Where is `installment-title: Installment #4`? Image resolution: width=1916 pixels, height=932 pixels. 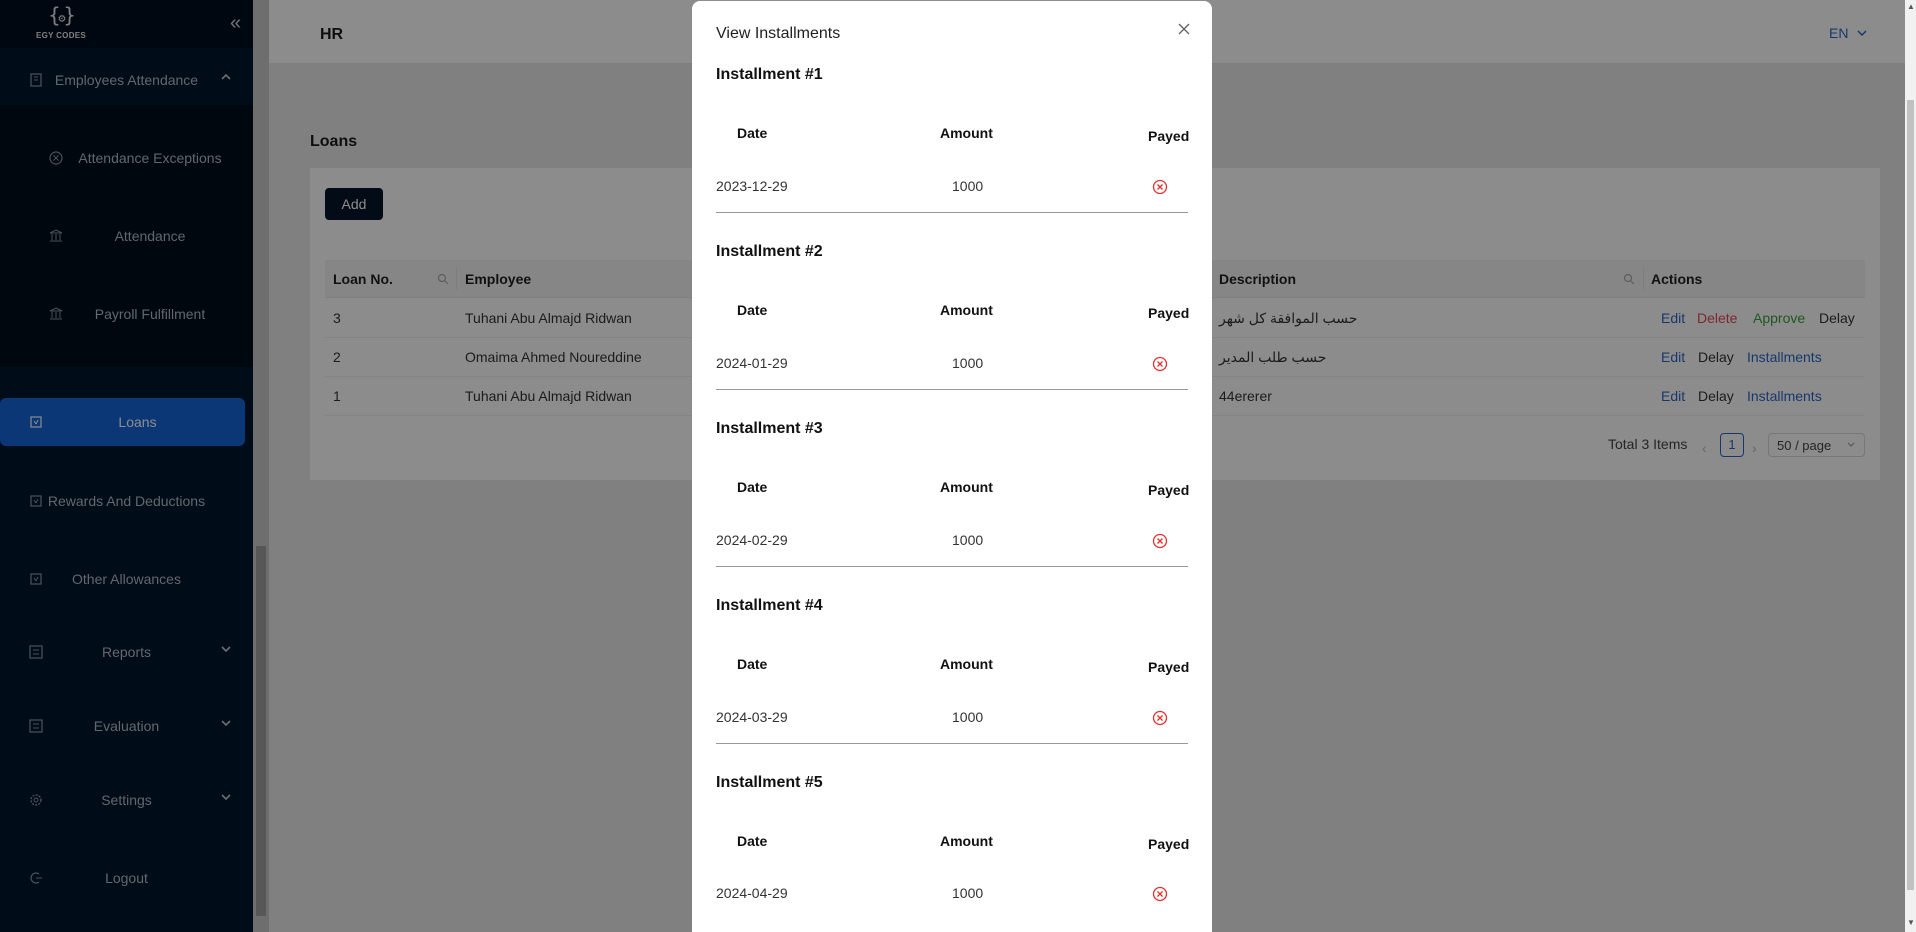
installment-title: Installment #4 is located at coordinates (769, 605).